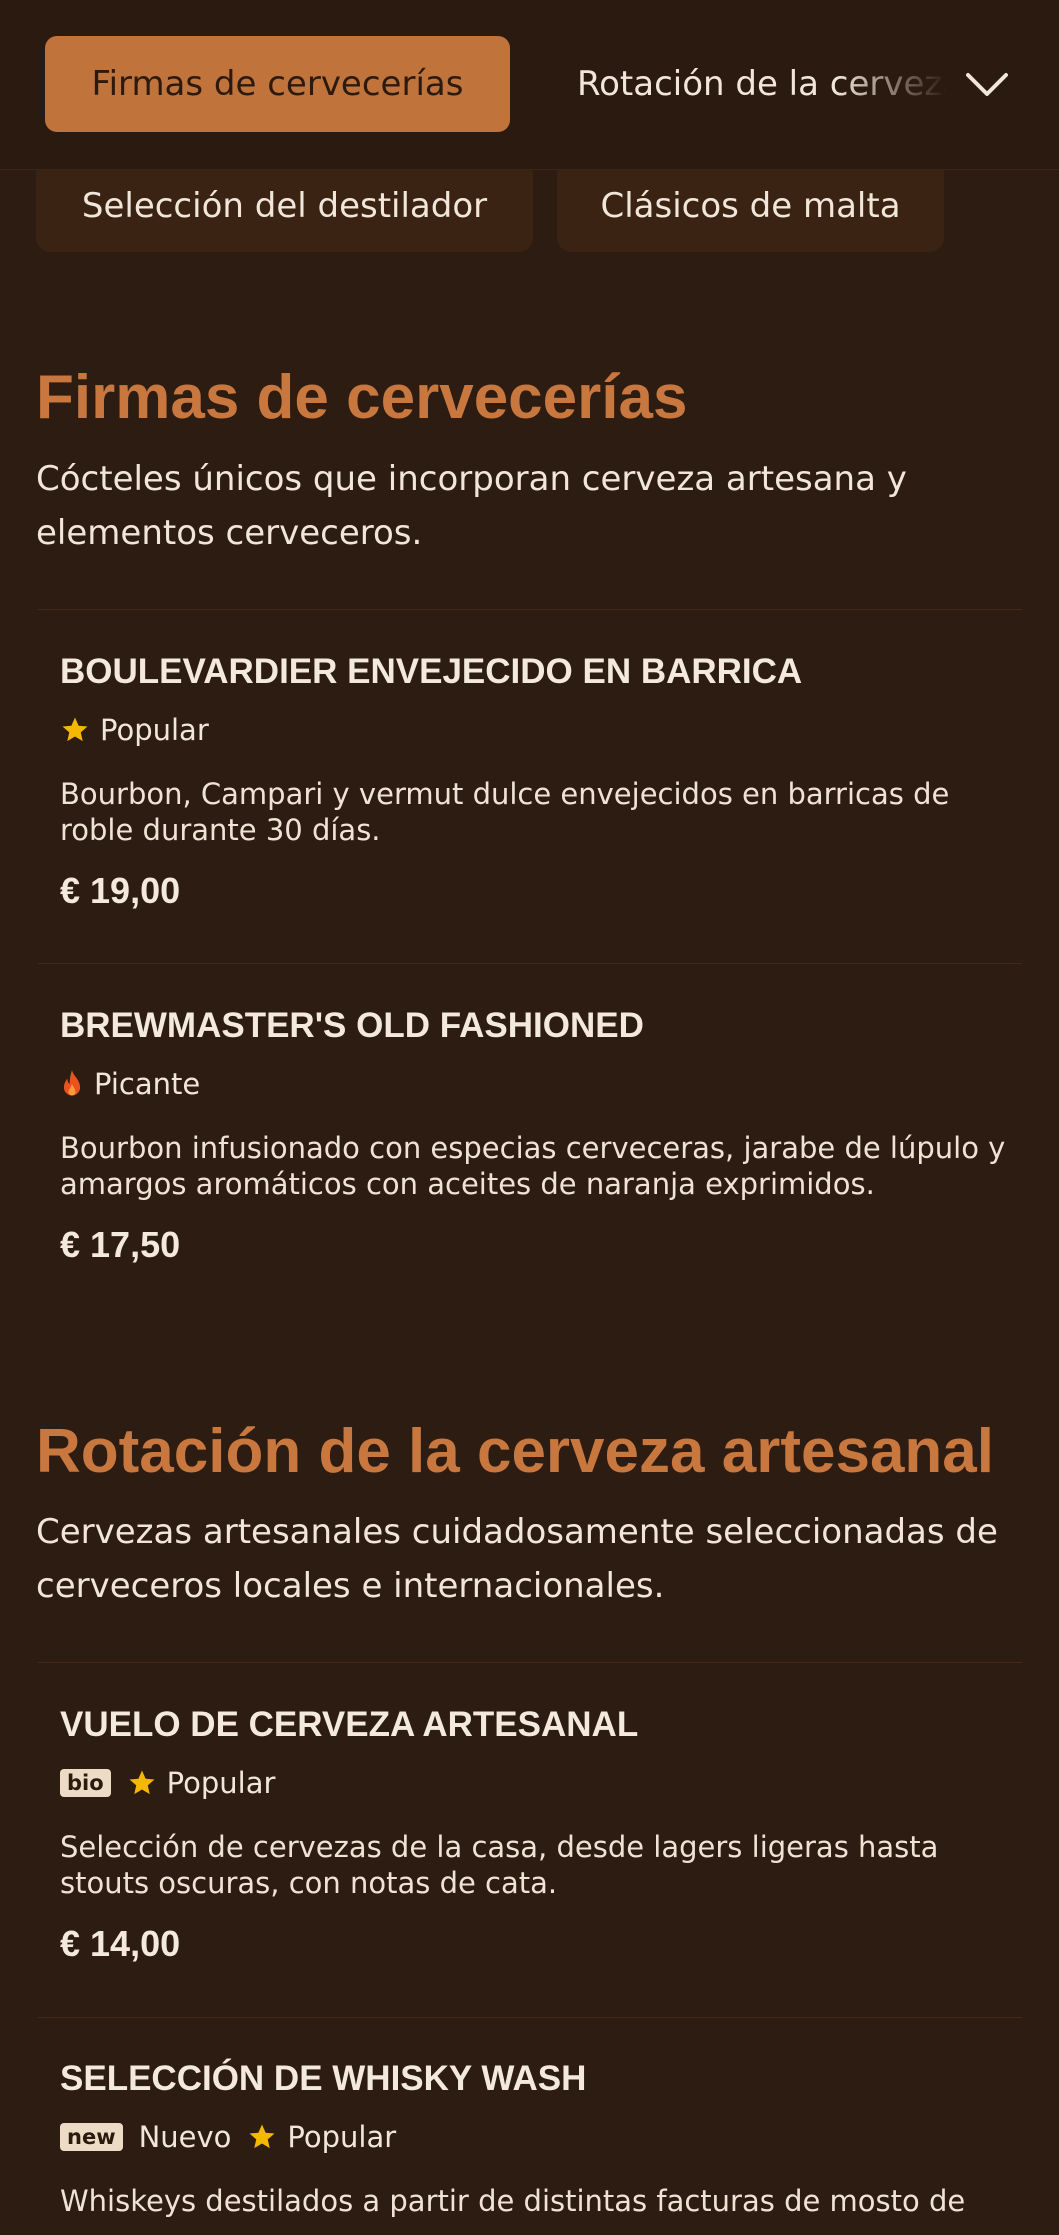 The width and height of the screenshot is (1059, 2235). I want to click on item-name: BREWMASTER'S OLD FASHIONED, so click(352, 1025).